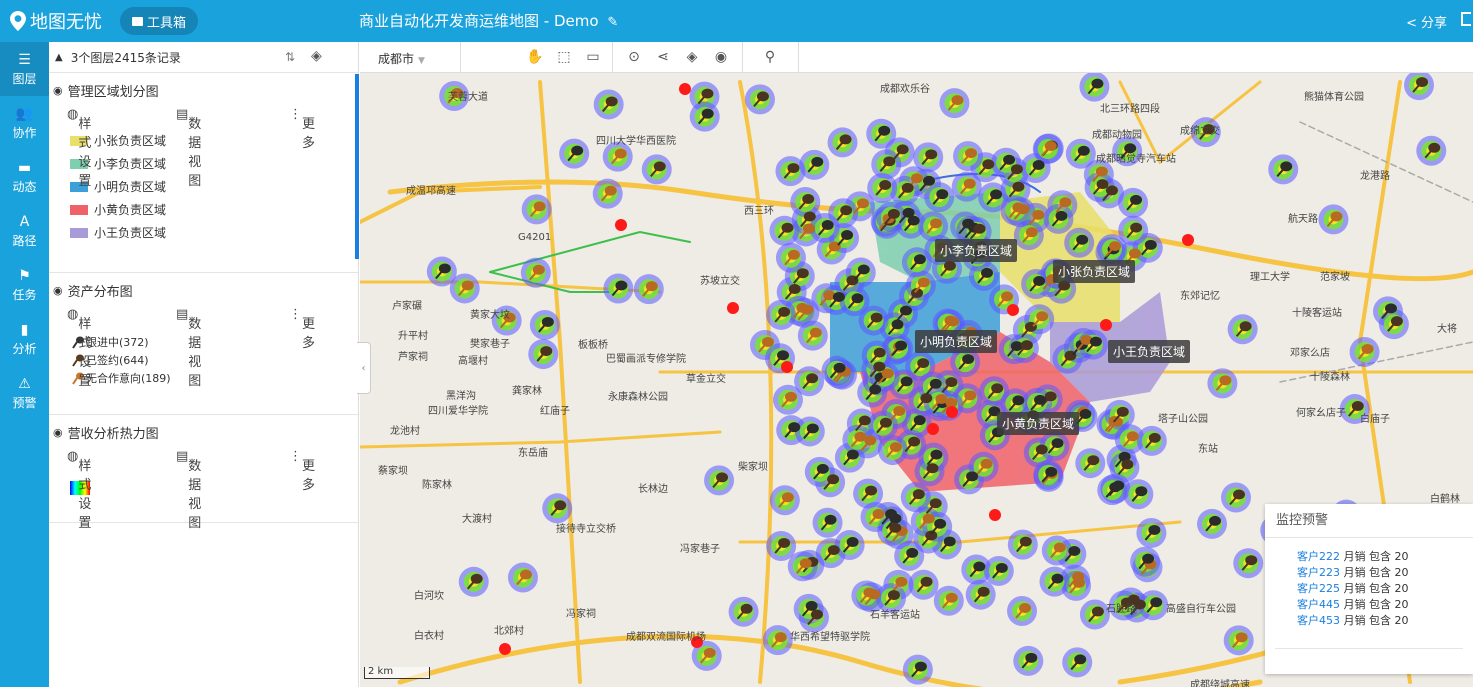 The width and height of the screenshot is (1473, 687). Describe the element at coordinates (1318, 572) in the screenshot. I see `customer-link: 客户223` at that location.